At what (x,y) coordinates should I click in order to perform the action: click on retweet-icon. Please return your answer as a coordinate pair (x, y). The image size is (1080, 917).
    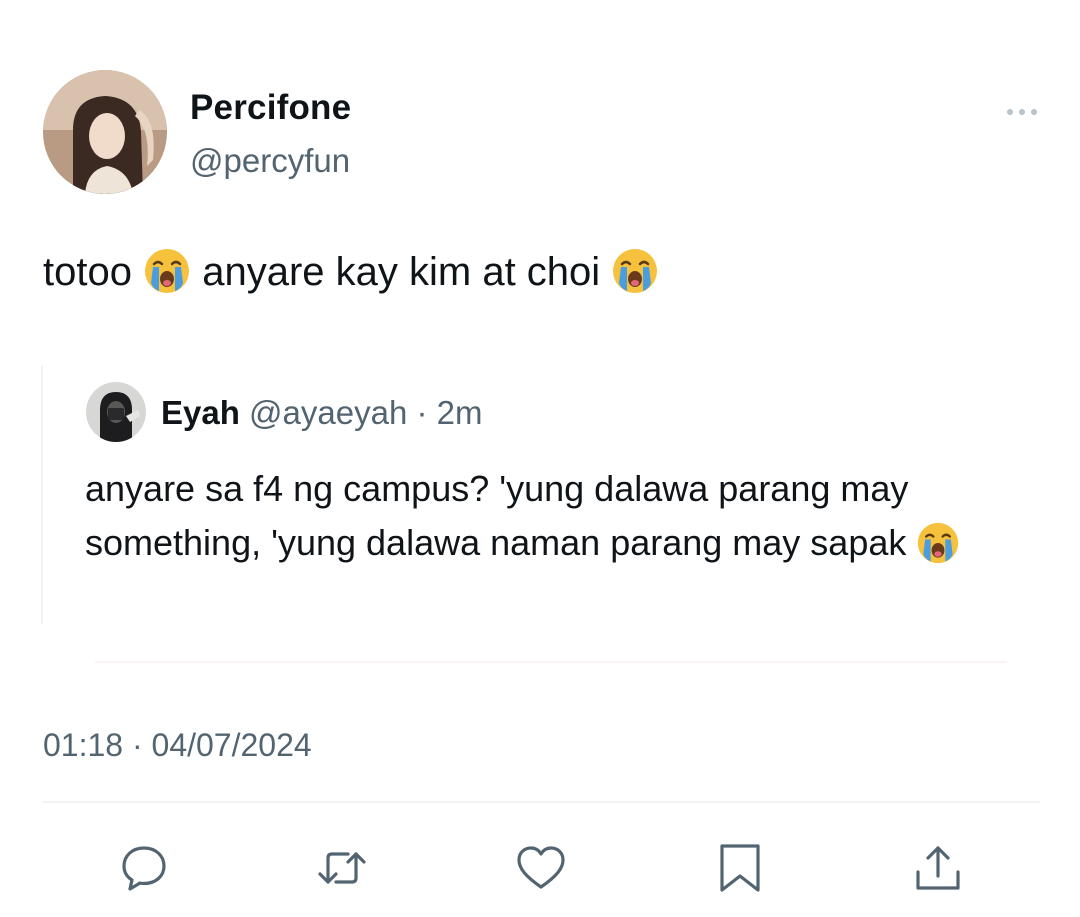
    Looking at the image, I should click on (342, 868).